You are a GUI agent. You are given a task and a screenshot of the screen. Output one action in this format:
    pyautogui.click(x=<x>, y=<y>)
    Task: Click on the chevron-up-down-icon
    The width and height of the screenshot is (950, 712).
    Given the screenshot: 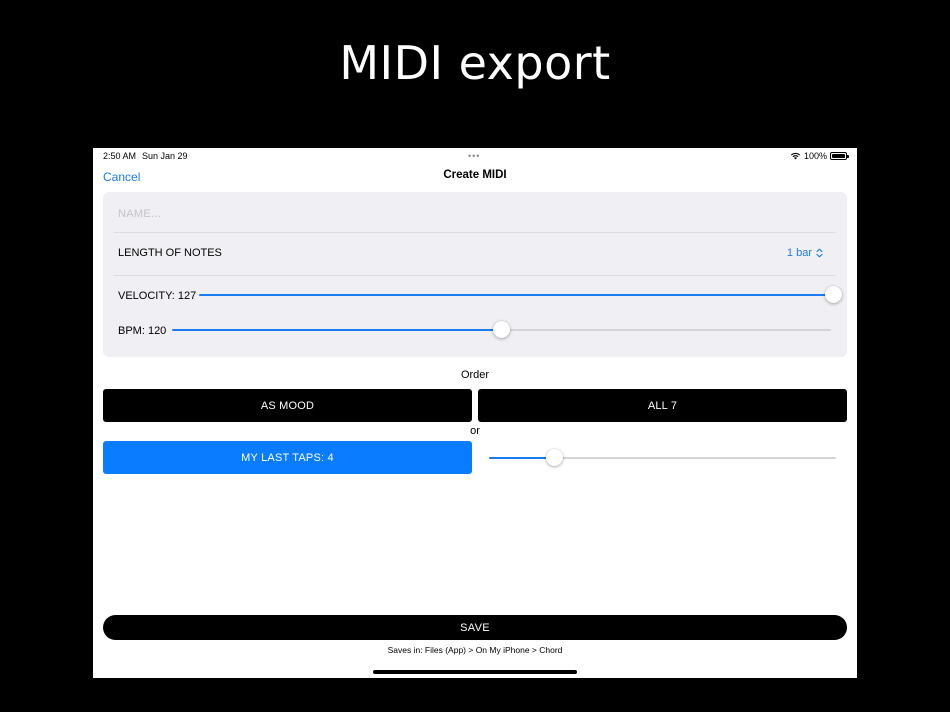 What is the action you would take?
    pyautogui.click(x=819, y=253)
    